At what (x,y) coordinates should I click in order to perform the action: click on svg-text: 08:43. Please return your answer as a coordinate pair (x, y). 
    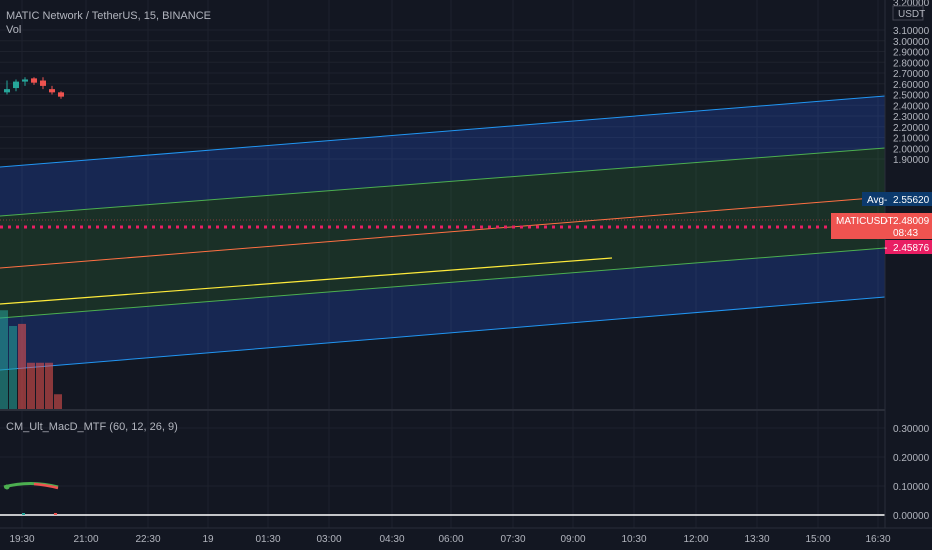
    Looking at the image, I should click on (905, 233).